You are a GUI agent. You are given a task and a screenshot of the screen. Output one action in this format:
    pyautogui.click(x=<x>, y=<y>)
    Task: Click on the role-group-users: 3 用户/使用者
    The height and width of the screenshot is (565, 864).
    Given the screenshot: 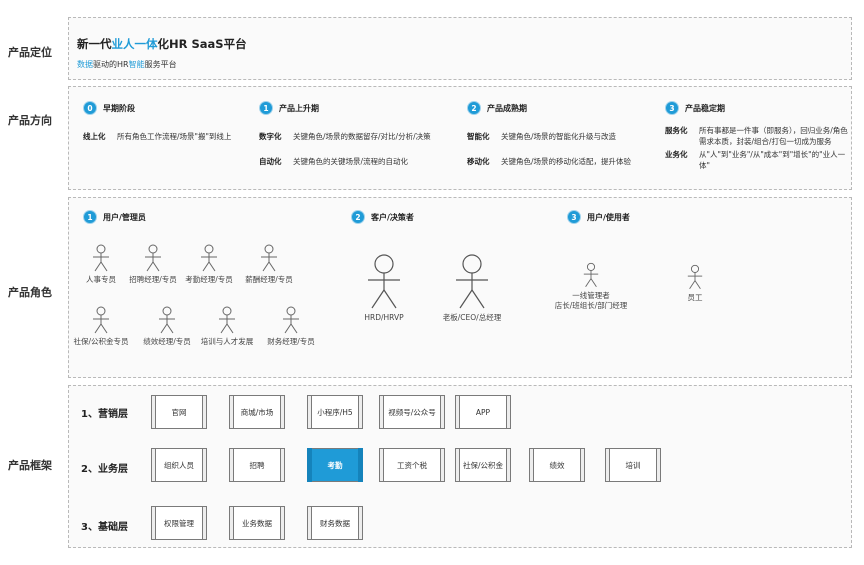 What is the action you would take?
    pyautogui.click(x=598, y=217)
    